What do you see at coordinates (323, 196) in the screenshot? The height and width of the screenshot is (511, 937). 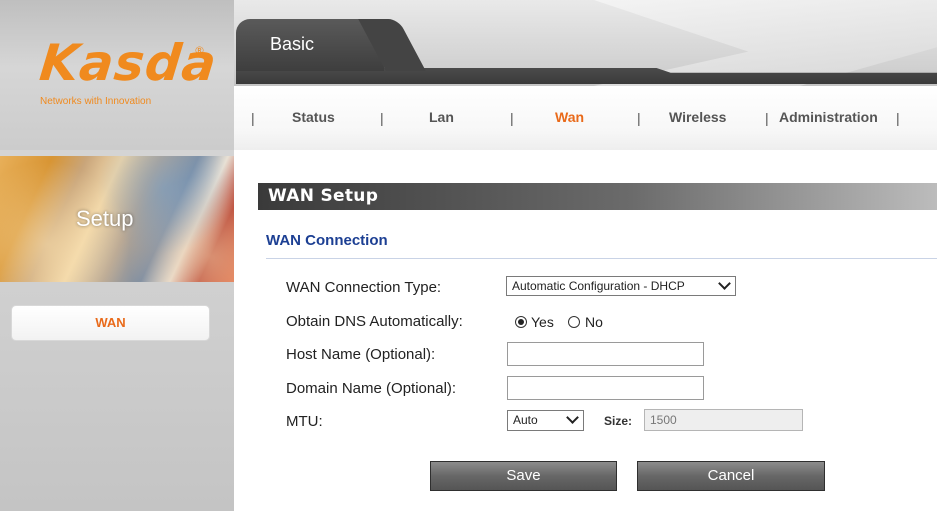 I see `page-title: WAN Setup` at bounding box center [323, 196].